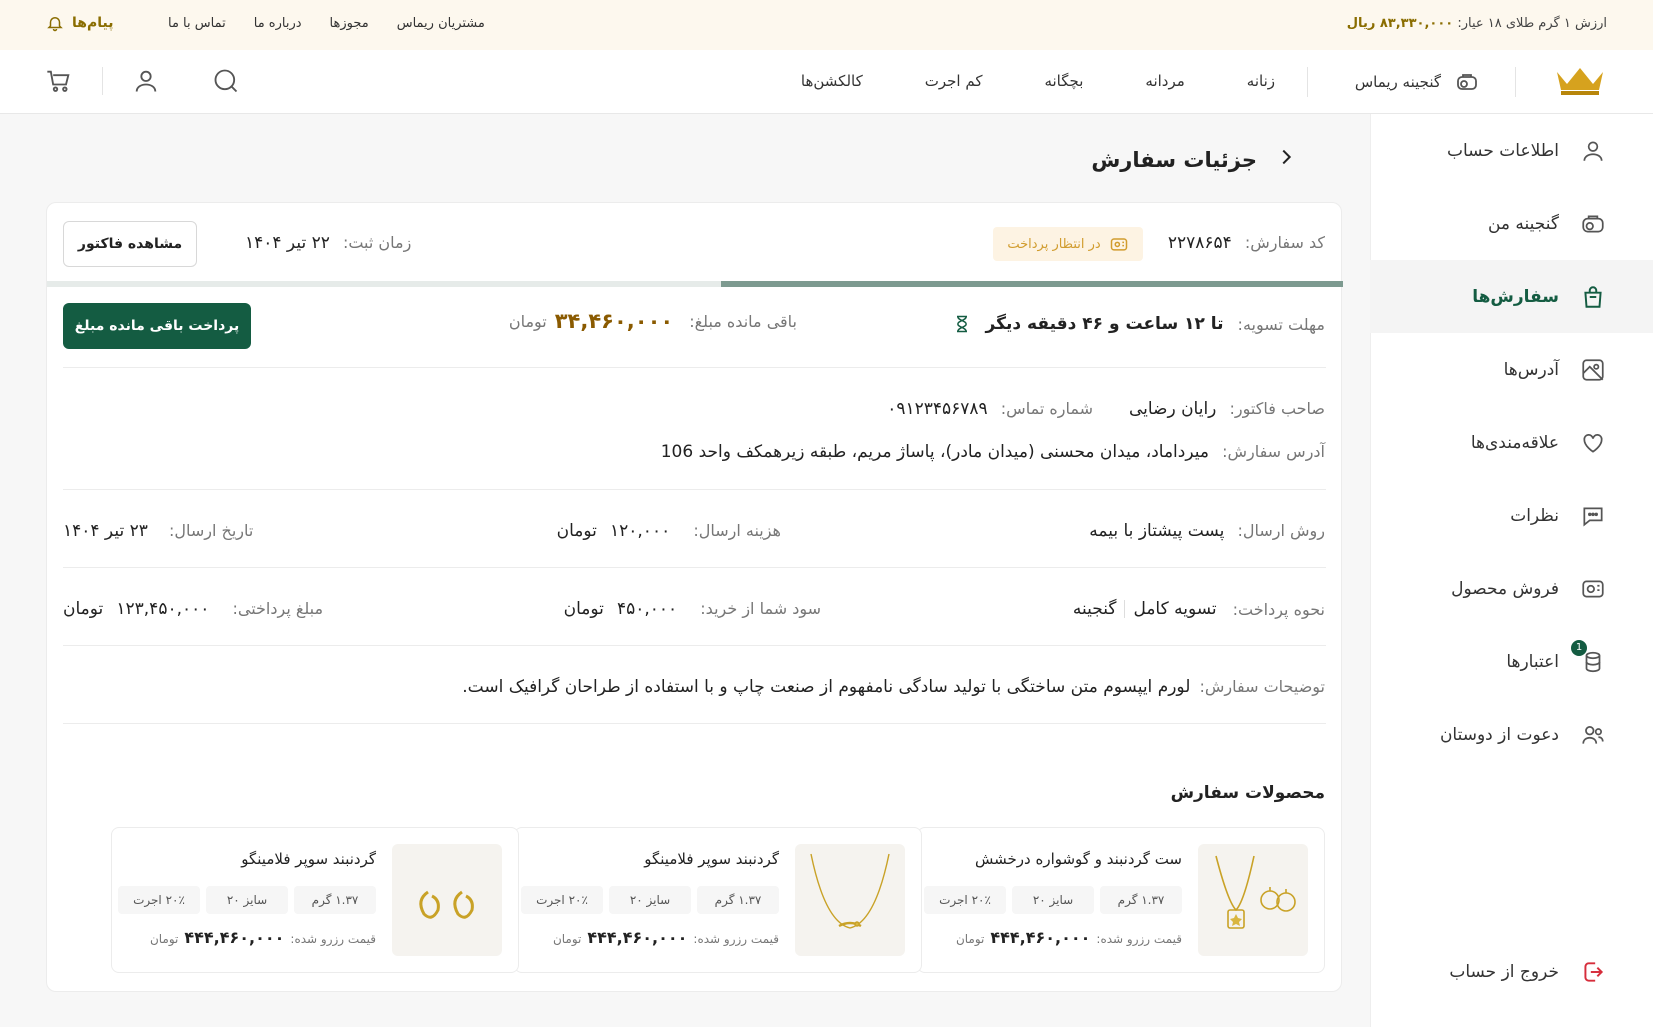  What do you see at coordinates (1580, 80) in the screenshot?
I see `crown-logo-icon` at bounding box center [1580, 80].